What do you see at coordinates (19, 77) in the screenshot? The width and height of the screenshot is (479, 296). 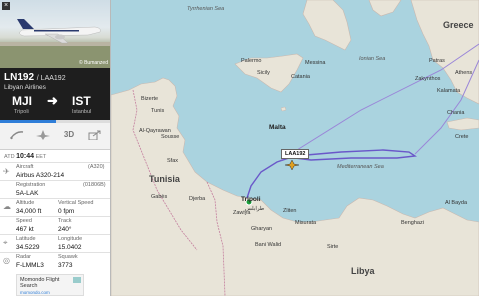 I see `flight-number-text: LN192` at bounding box center [19, 77].